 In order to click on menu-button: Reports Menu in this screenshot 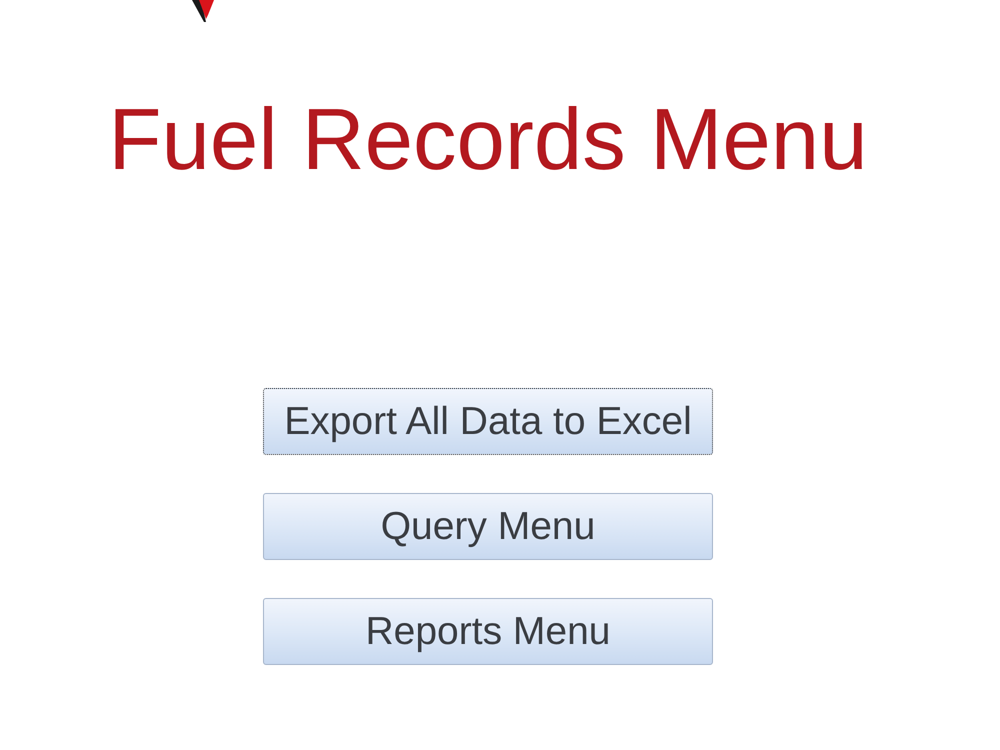, I will do `click(488, 631)`.